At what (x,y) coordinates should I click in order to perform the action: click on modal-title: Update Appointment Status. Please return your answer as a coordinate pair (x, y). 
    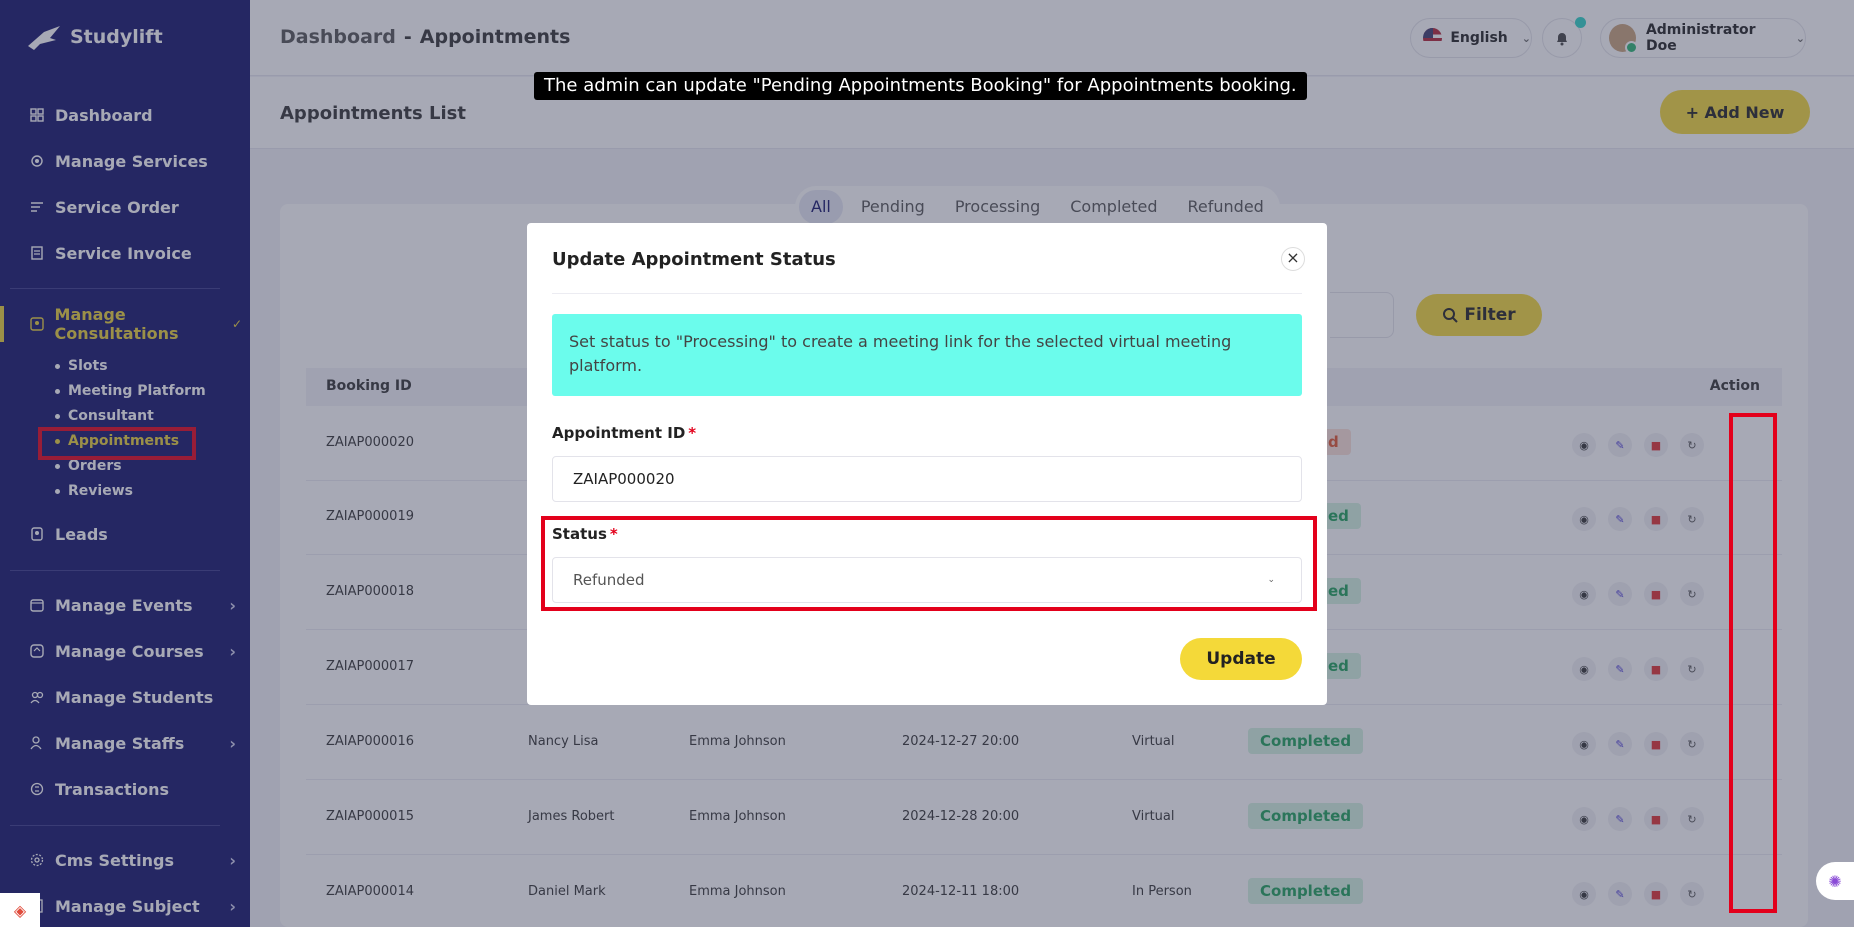
    Looking at the image, I should click on (694, 259).